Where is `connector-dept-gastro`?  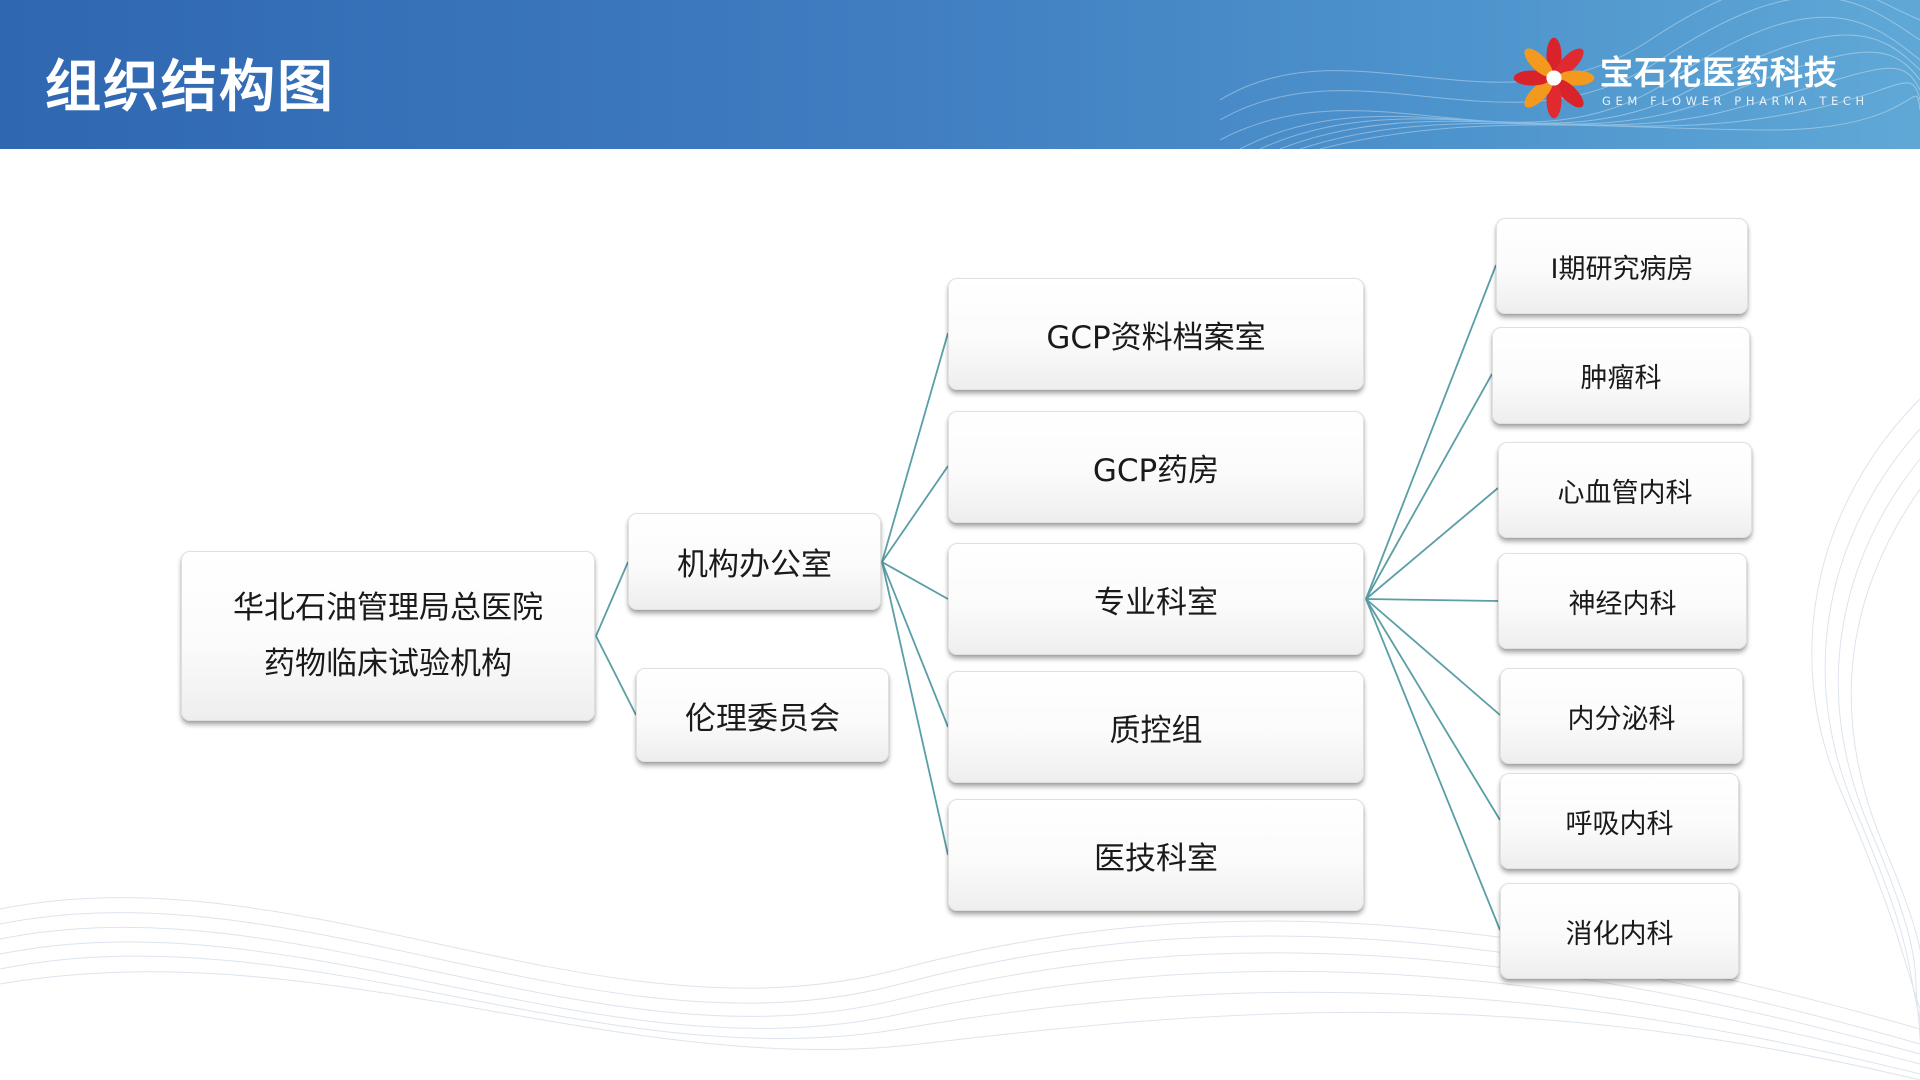 connector-dept-gastro is located at coordinates (1433, 764).